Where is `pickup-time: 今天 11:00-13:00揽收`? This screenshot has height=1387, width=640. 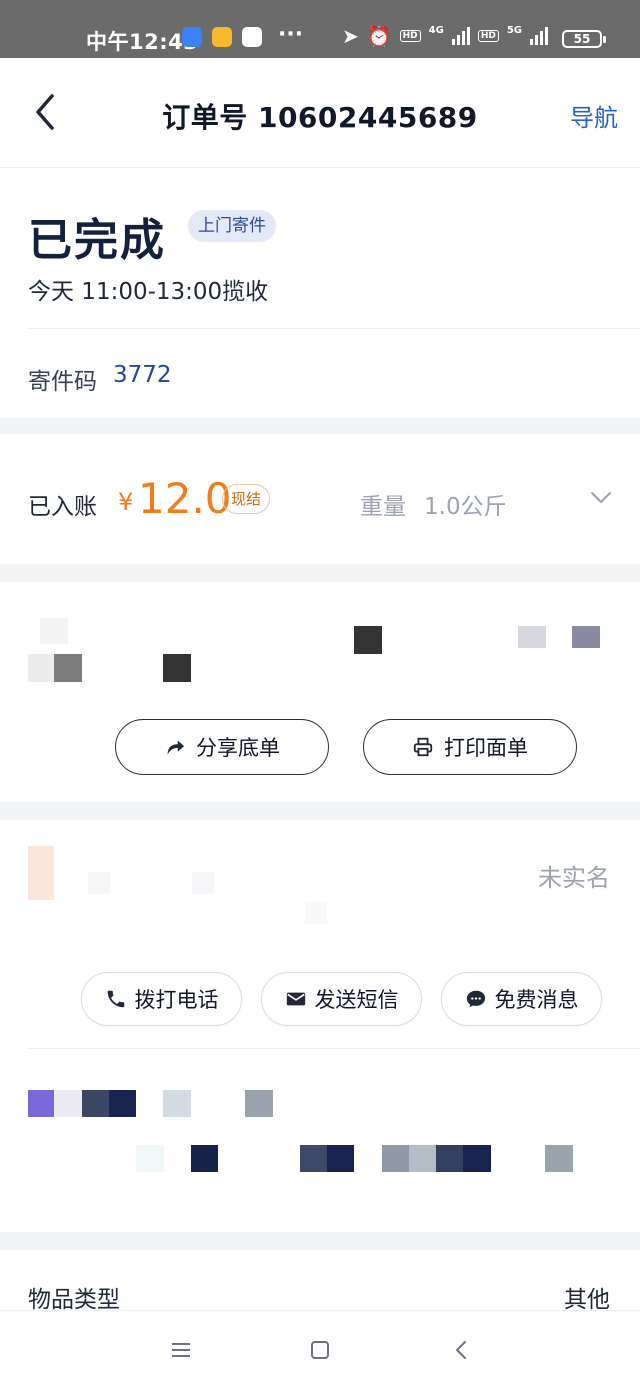 pickup-time: 今天 11:00-13:00揽收 is located at coordinates (148, 292).